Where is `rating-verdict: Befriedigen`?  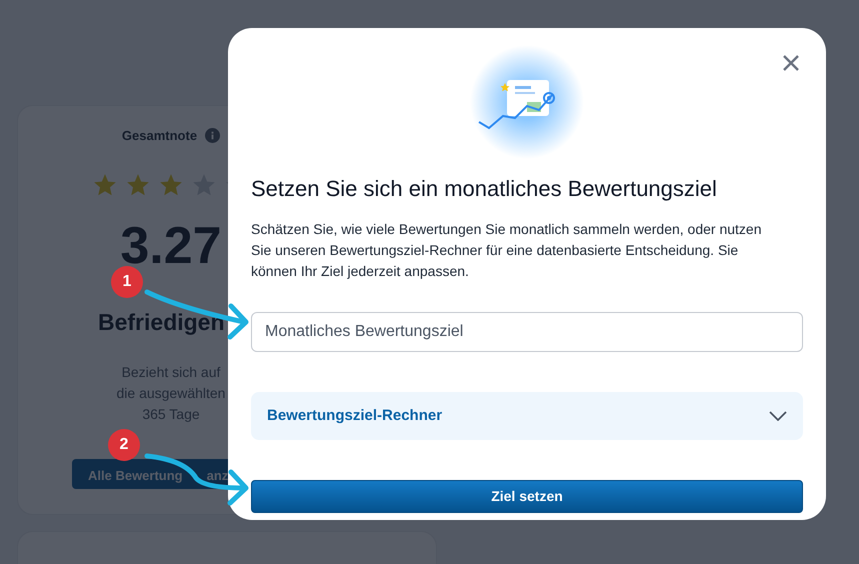 rating-verdict: Befriedigen is located at coordinates (161, 321).